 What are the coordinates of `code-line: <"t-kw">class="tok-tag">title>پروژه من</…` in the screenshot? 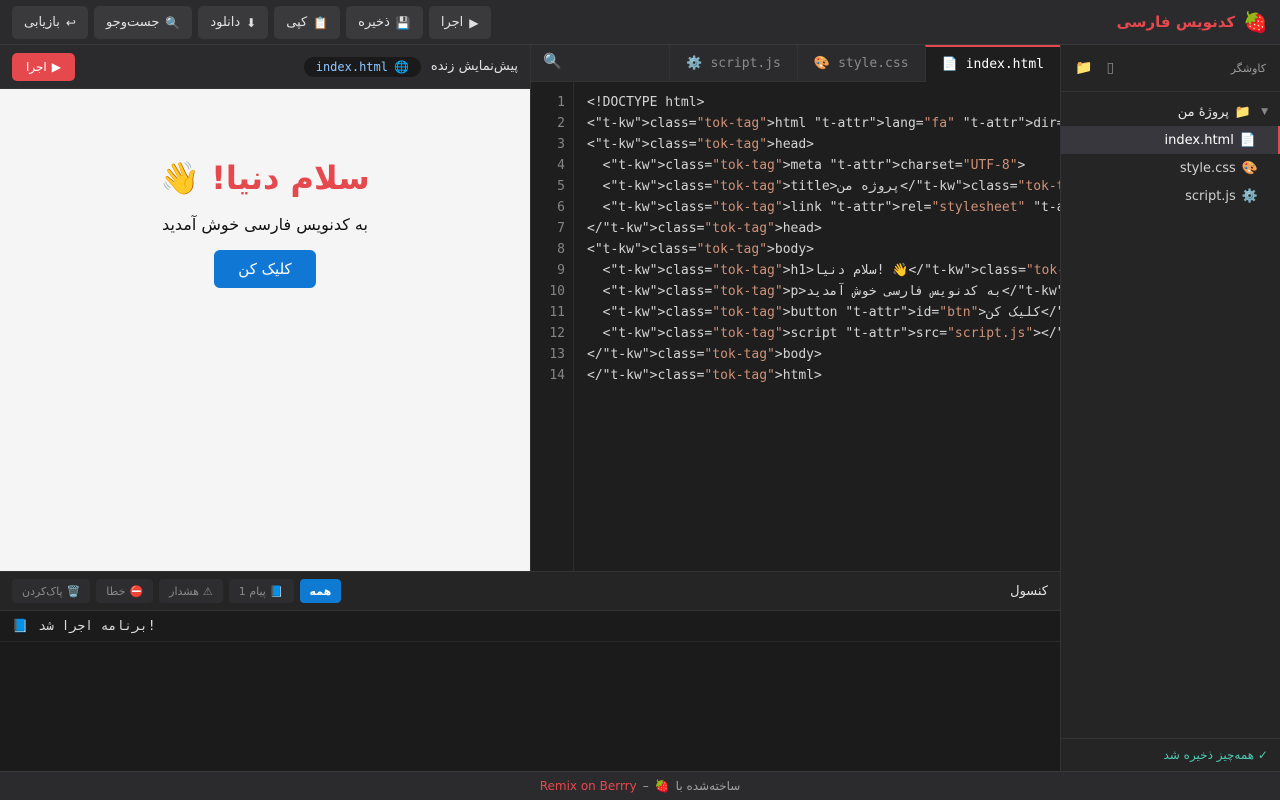 It's located at (823, 186).